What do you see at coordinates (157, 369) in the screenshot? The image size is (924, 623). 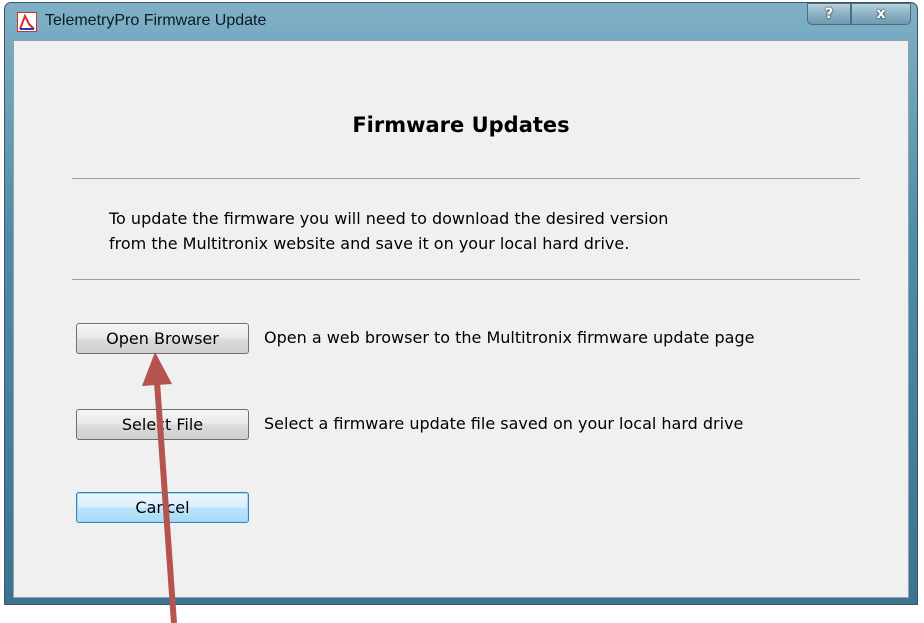 I see `red-arrow-head` at bounding box center [157, 369].